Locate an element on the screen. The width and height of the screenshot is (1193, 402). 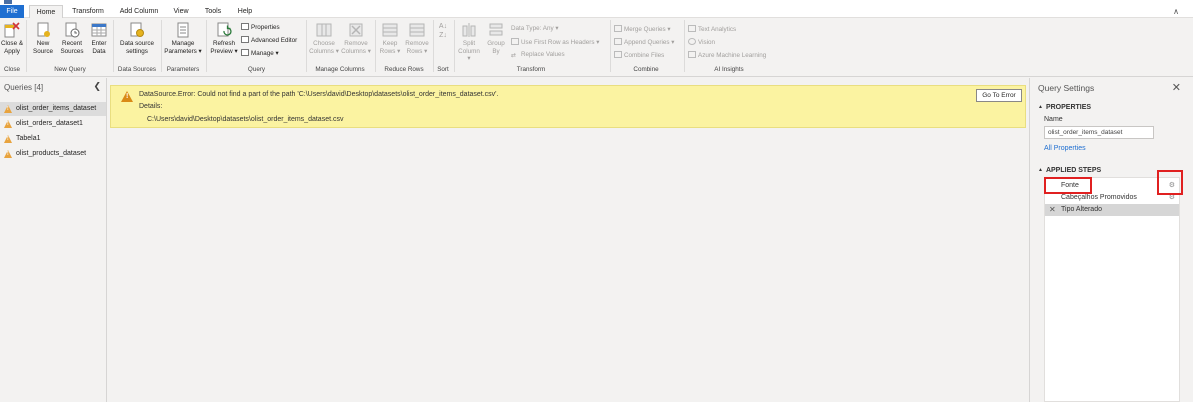
applied-steps-heading: APPLIED STEPS is located at coordinates (1073, 170).